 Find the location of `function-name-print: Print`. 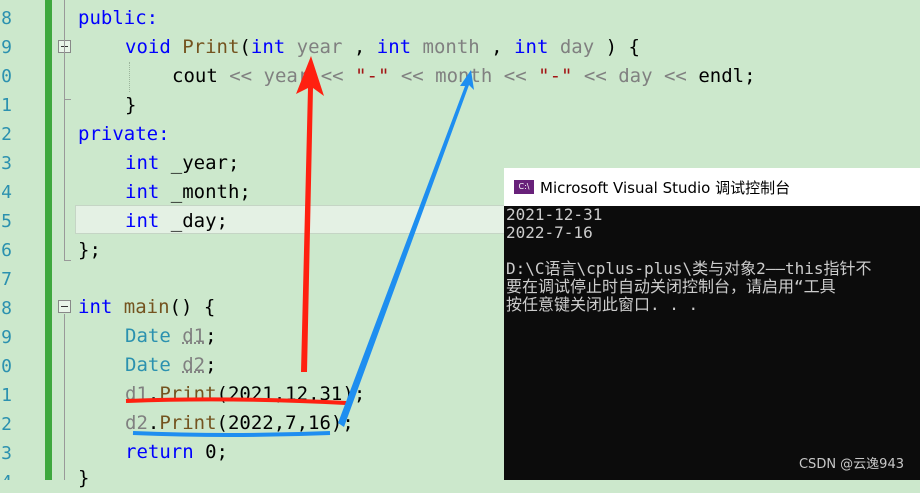

function-name-print: Print is located at coordinates (211, 47).